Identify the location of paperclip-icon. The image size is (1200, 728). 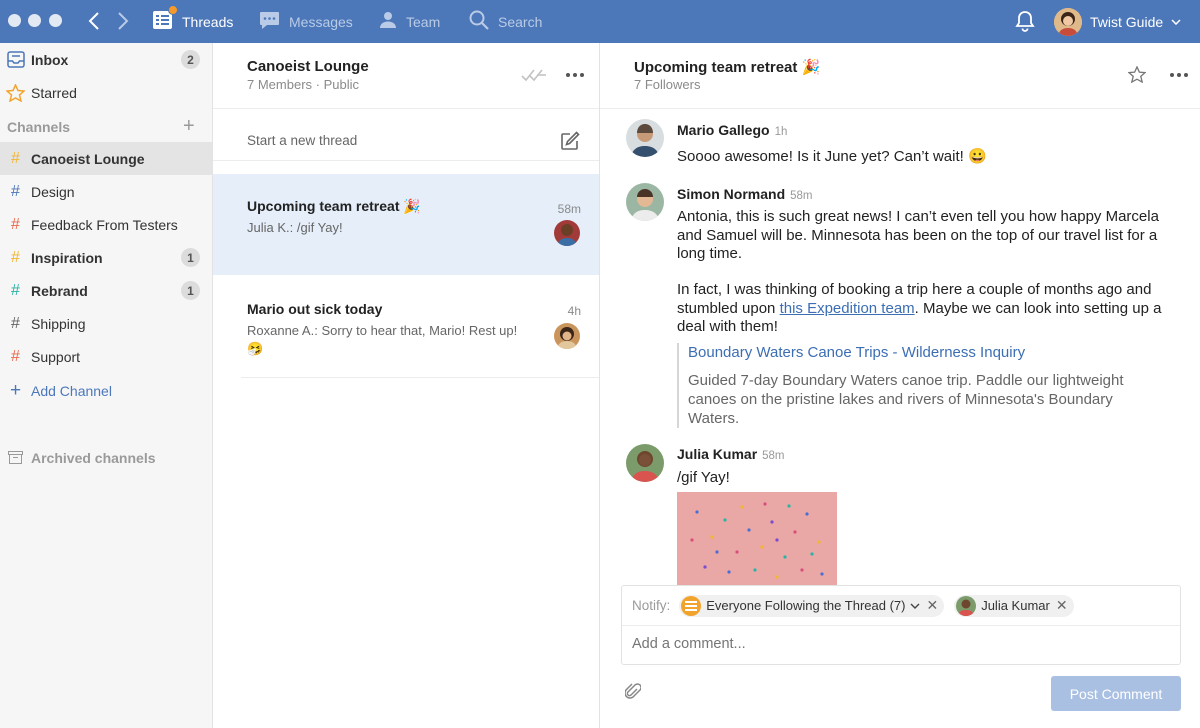
(633, 692).